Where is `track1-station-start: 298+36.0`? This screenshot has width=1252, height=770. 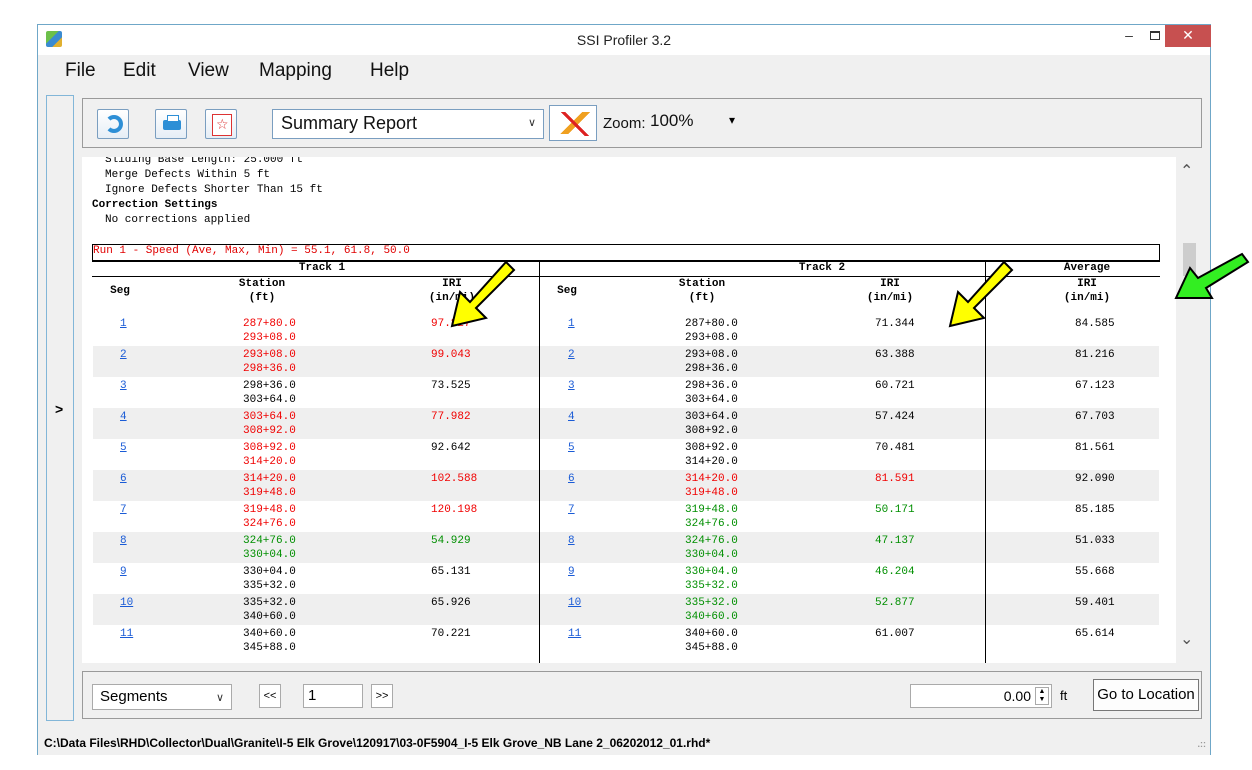
track1-station-start: 298+36.0 is located at coordinates (269, 386).